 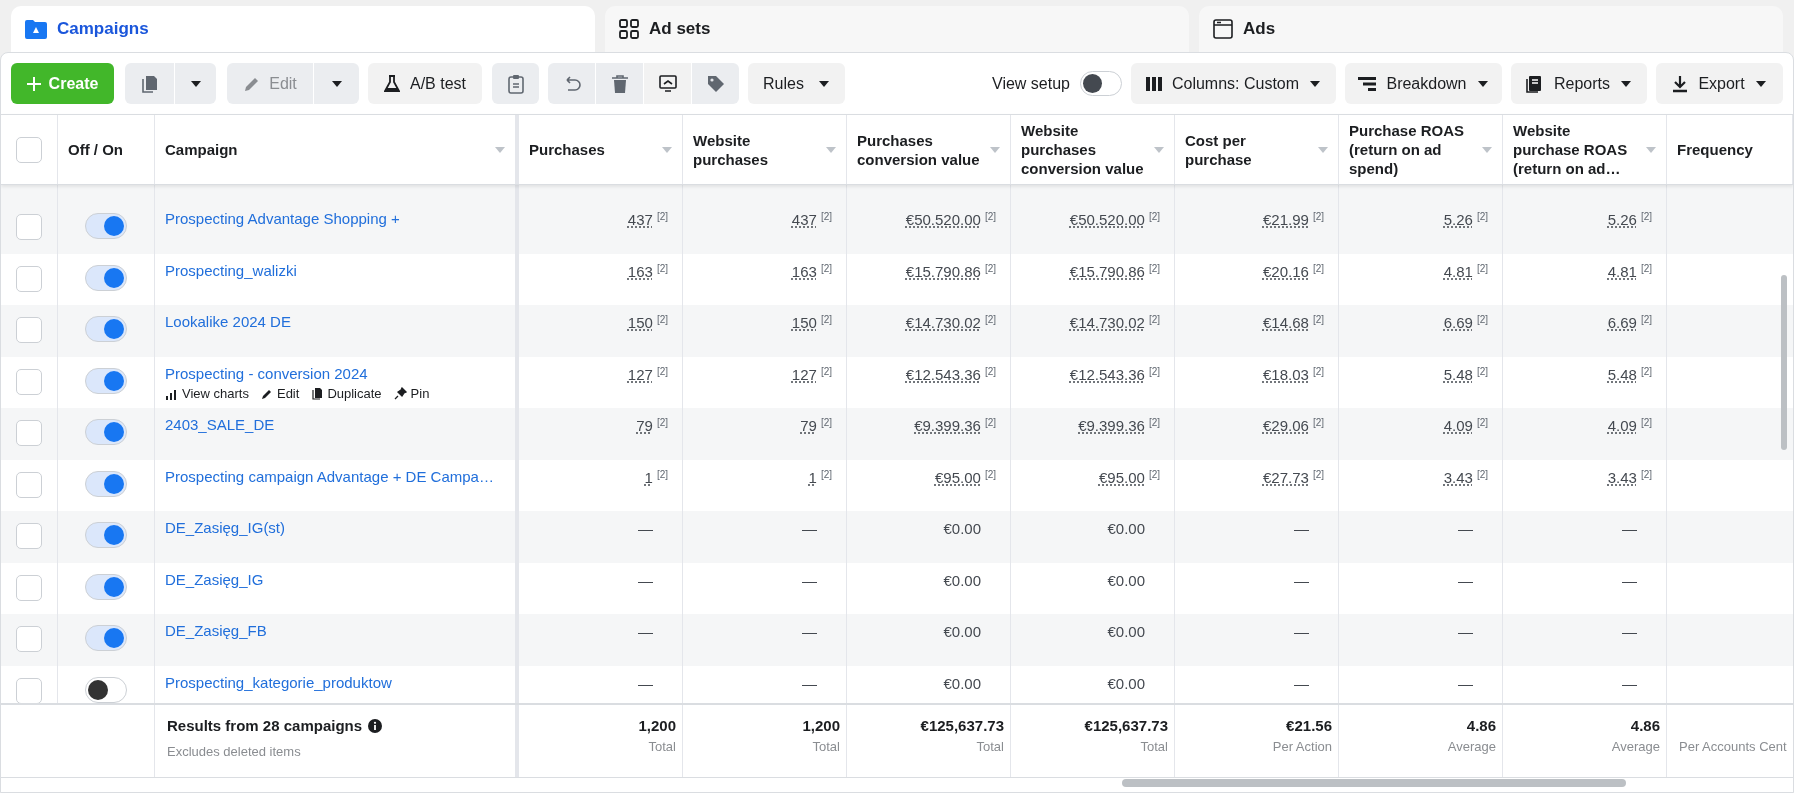 I want to click on metric-value: €27.73, so click(x=1286, y=477).